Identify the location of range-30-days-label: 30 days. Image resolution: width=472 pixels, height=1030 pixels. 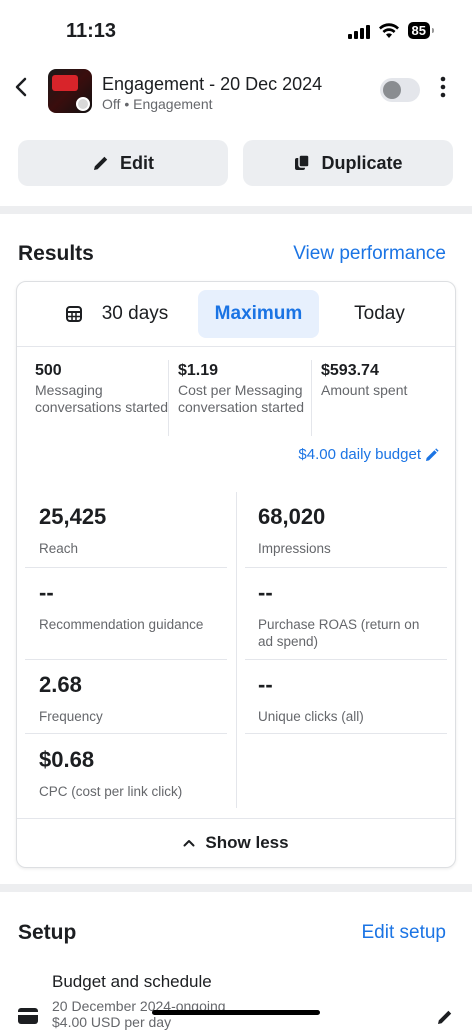
(135, 313).